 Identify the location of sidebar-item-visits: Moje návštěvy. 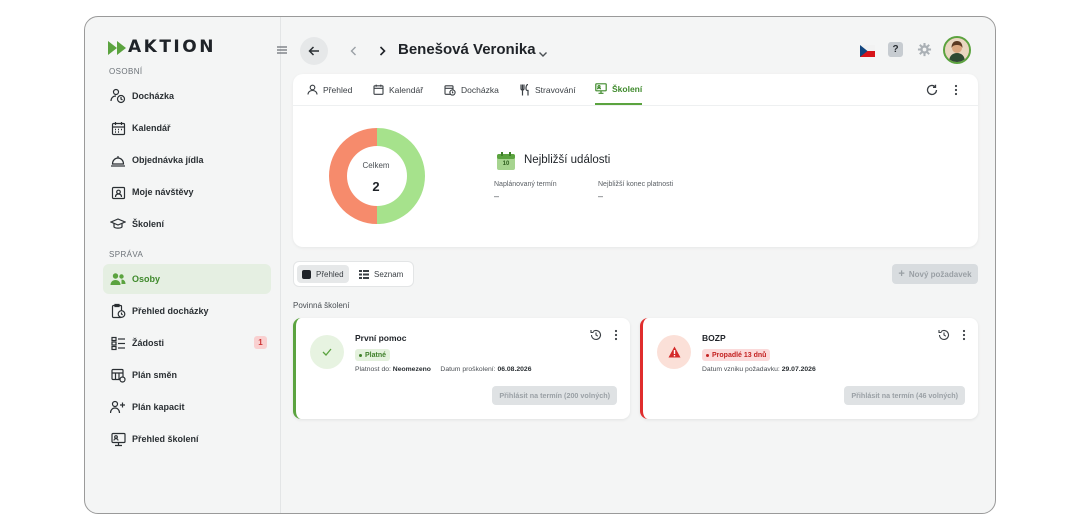
(187, 192).